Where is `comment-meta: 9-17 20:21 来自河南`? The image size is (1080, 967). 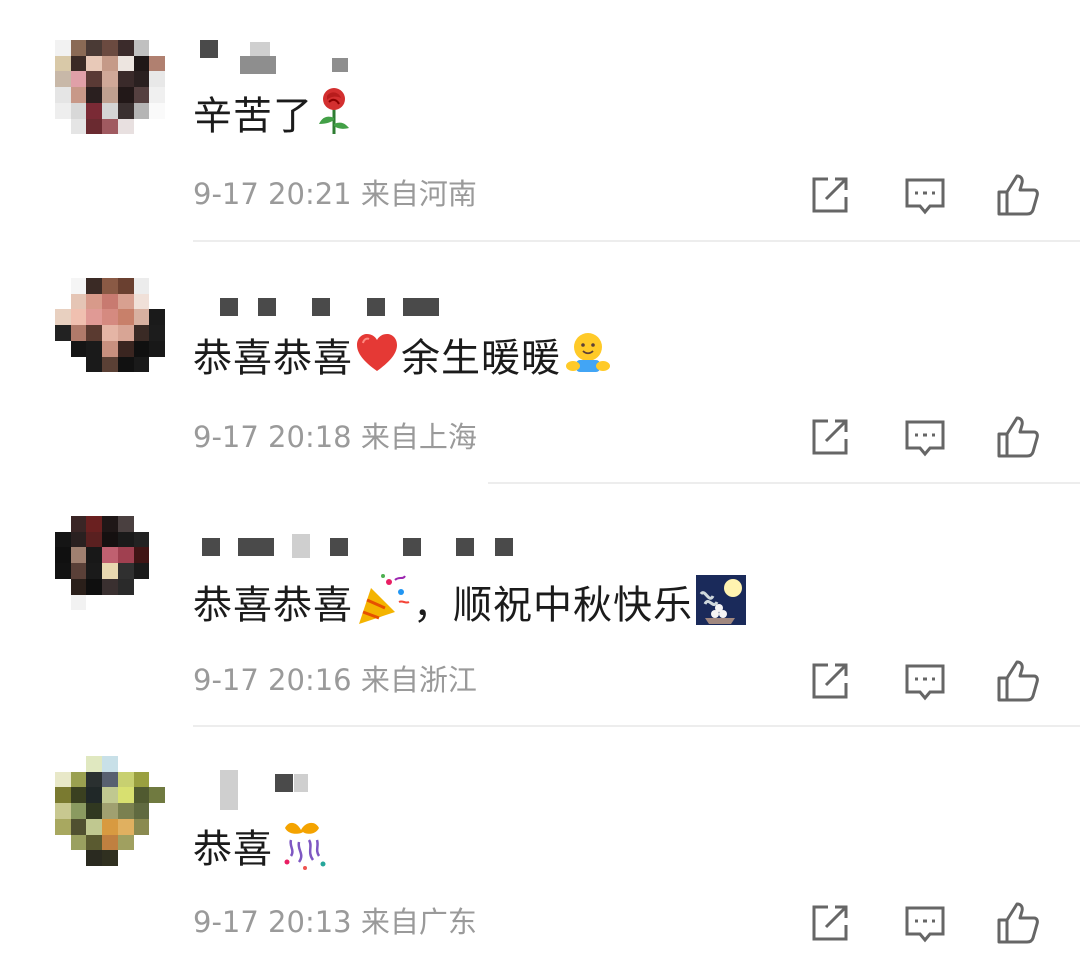
comment-meta: 9-17 20:21 来自河南 is located at coordinates (335, 194).